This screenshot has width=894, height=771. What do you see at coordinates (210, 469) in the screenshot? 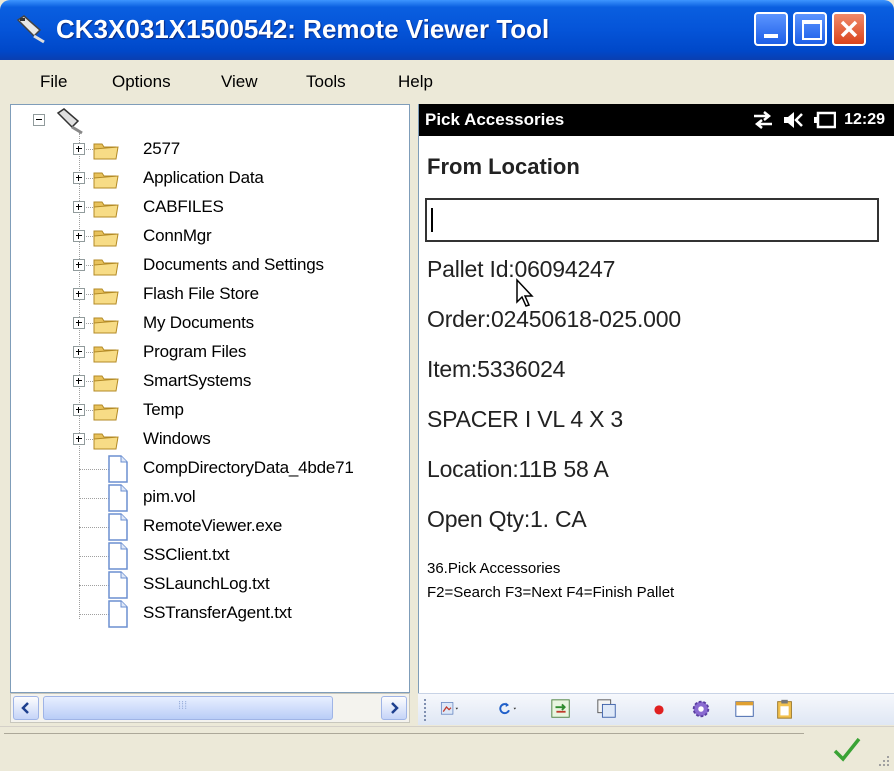
I see `tree-file-item: CompDirectoryData_4bde71` at bounding box center [210, 469].